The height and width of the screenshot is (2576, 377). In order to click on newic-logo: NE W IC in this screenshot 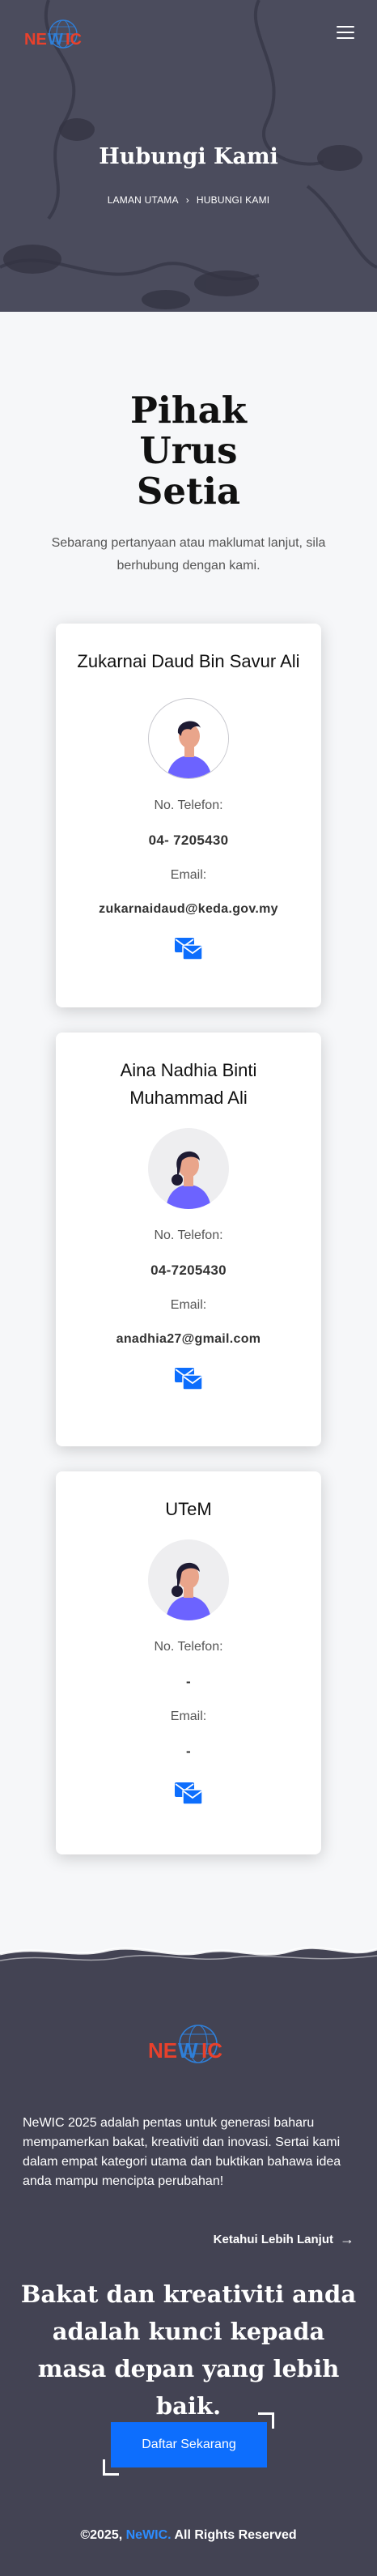, I will do `click(56, 35)`.